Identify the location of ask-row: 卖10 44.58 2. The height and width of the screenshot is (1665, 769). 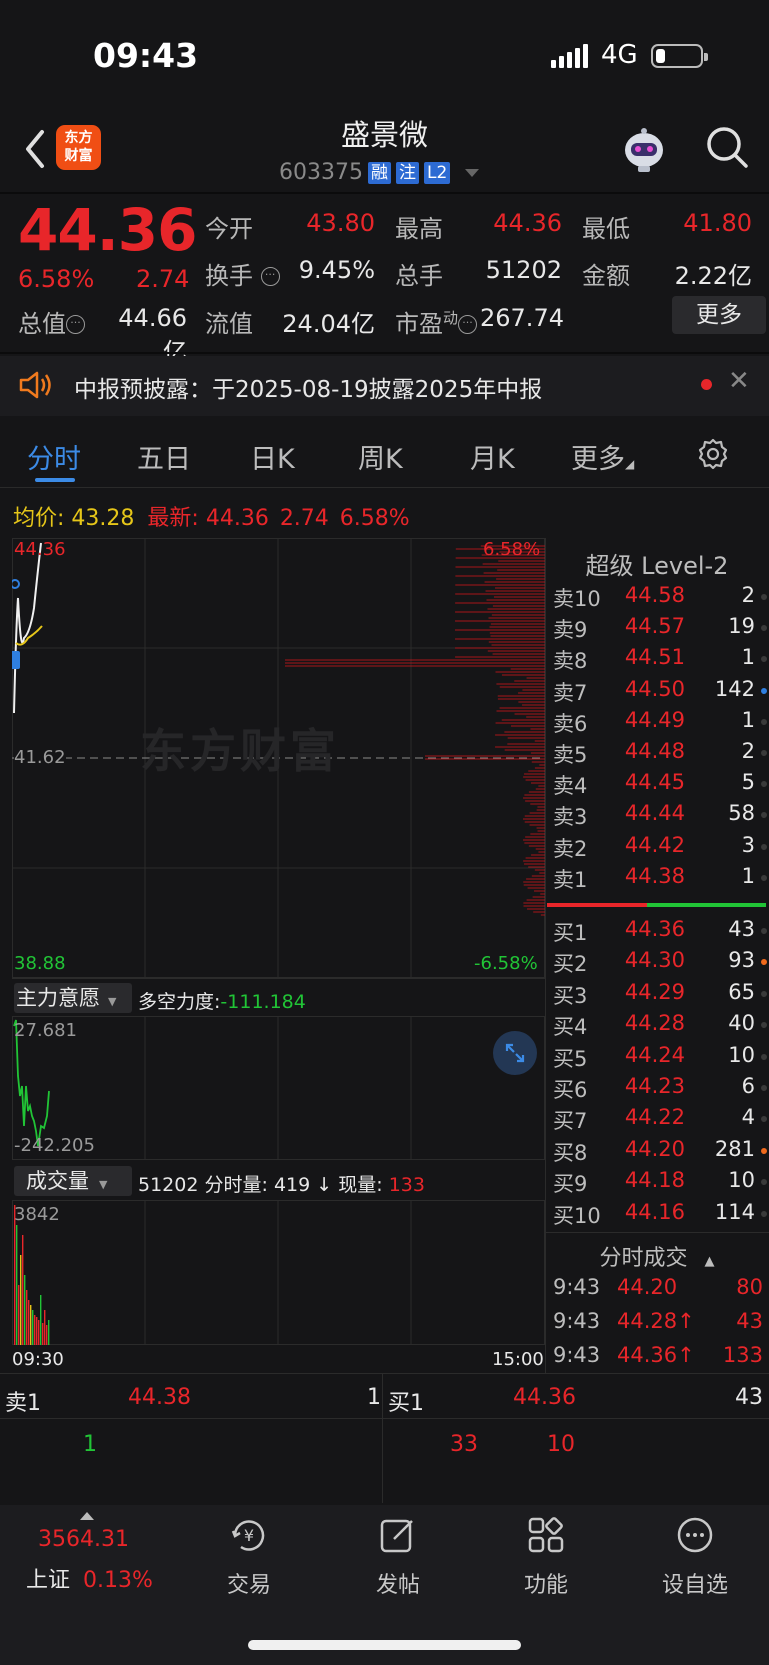
(660, 598).